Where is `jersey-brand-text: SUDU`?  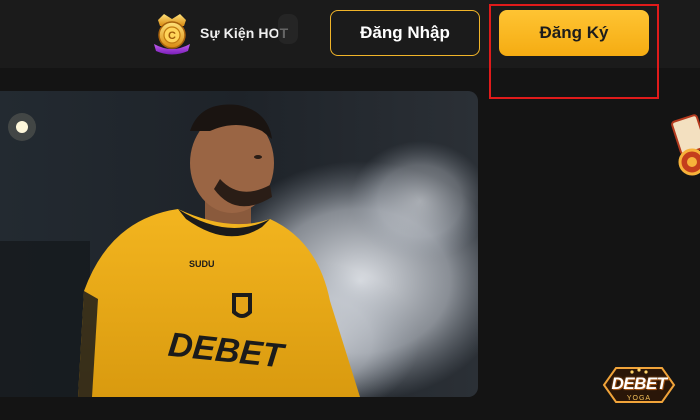 jersey-brand-text: SUDU is located at coordinates (202, 264).